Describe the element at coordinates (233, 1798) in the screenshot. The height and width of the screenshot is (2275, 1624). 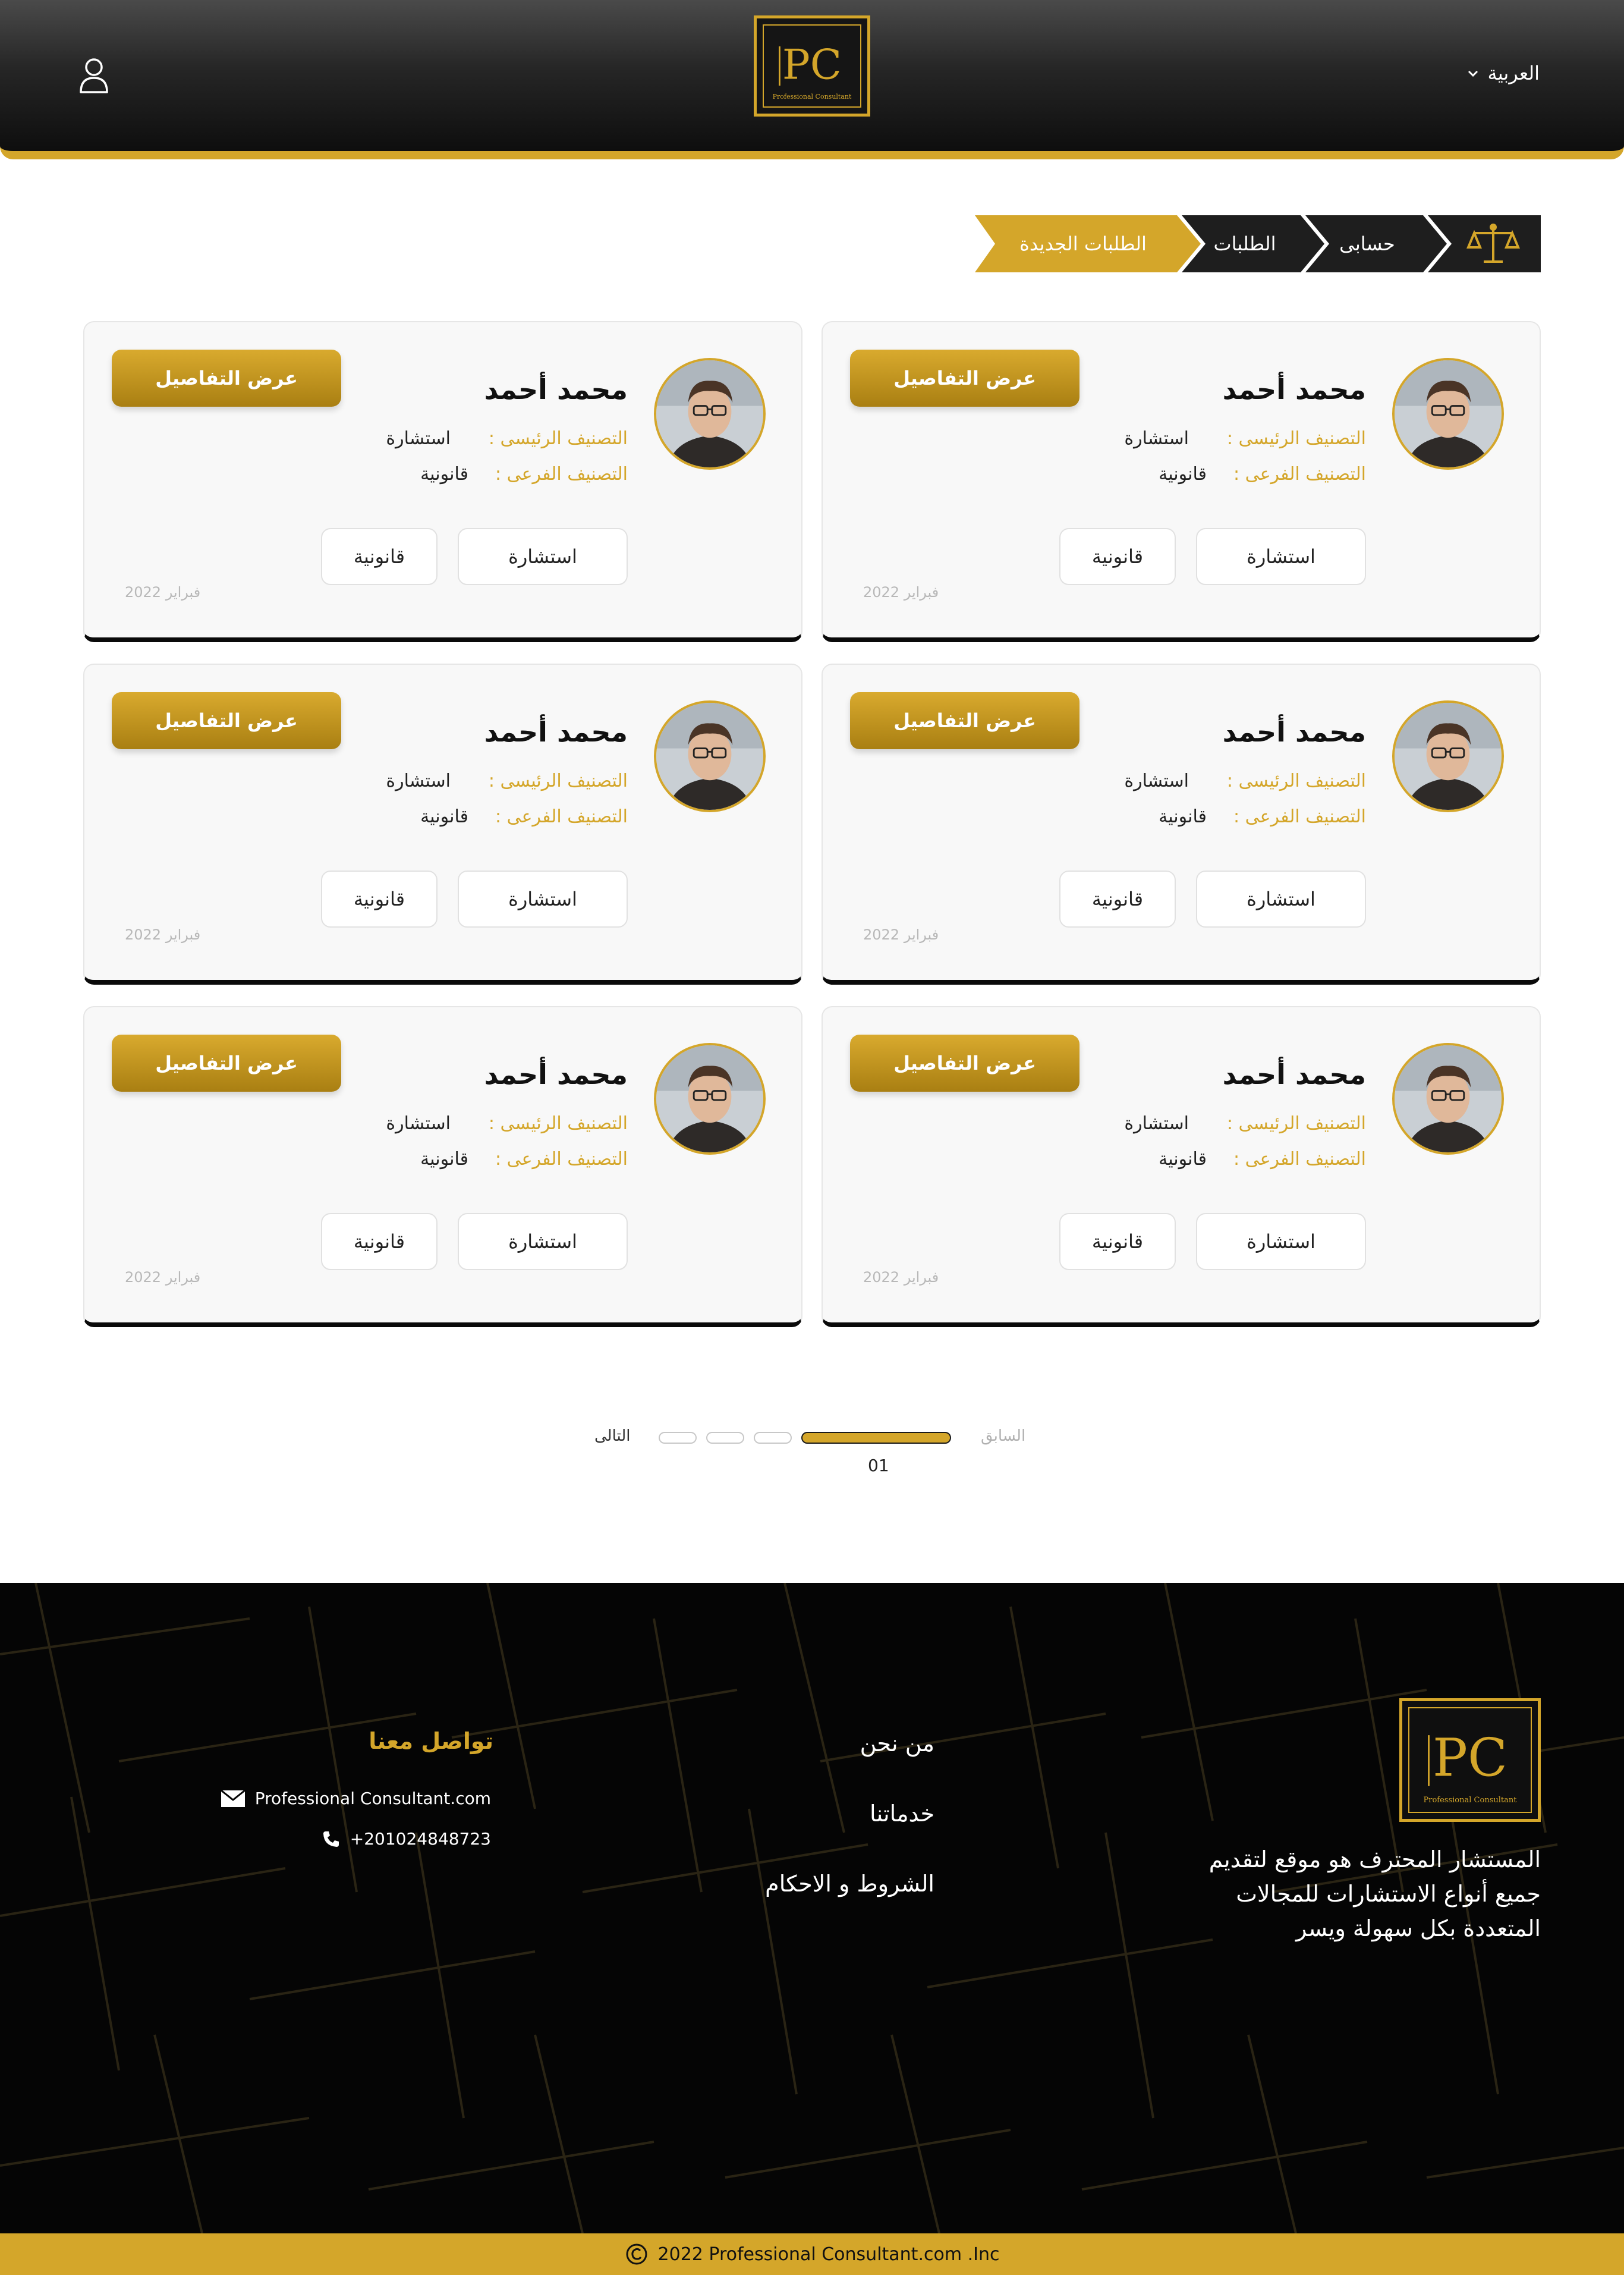
I see `mail-icon` at that location.